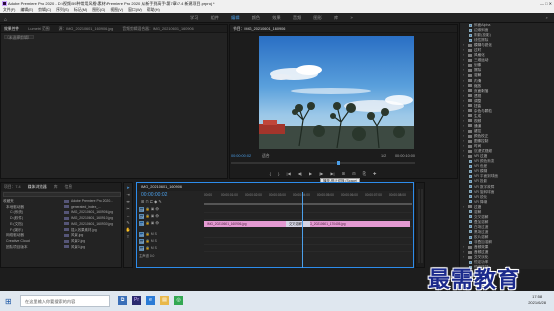 The height and width of the screenshot is (311, 554). Describe the element at coordinates (128, 208) in the screenshot. I see `razor-tool-icon: ✂` at that location.